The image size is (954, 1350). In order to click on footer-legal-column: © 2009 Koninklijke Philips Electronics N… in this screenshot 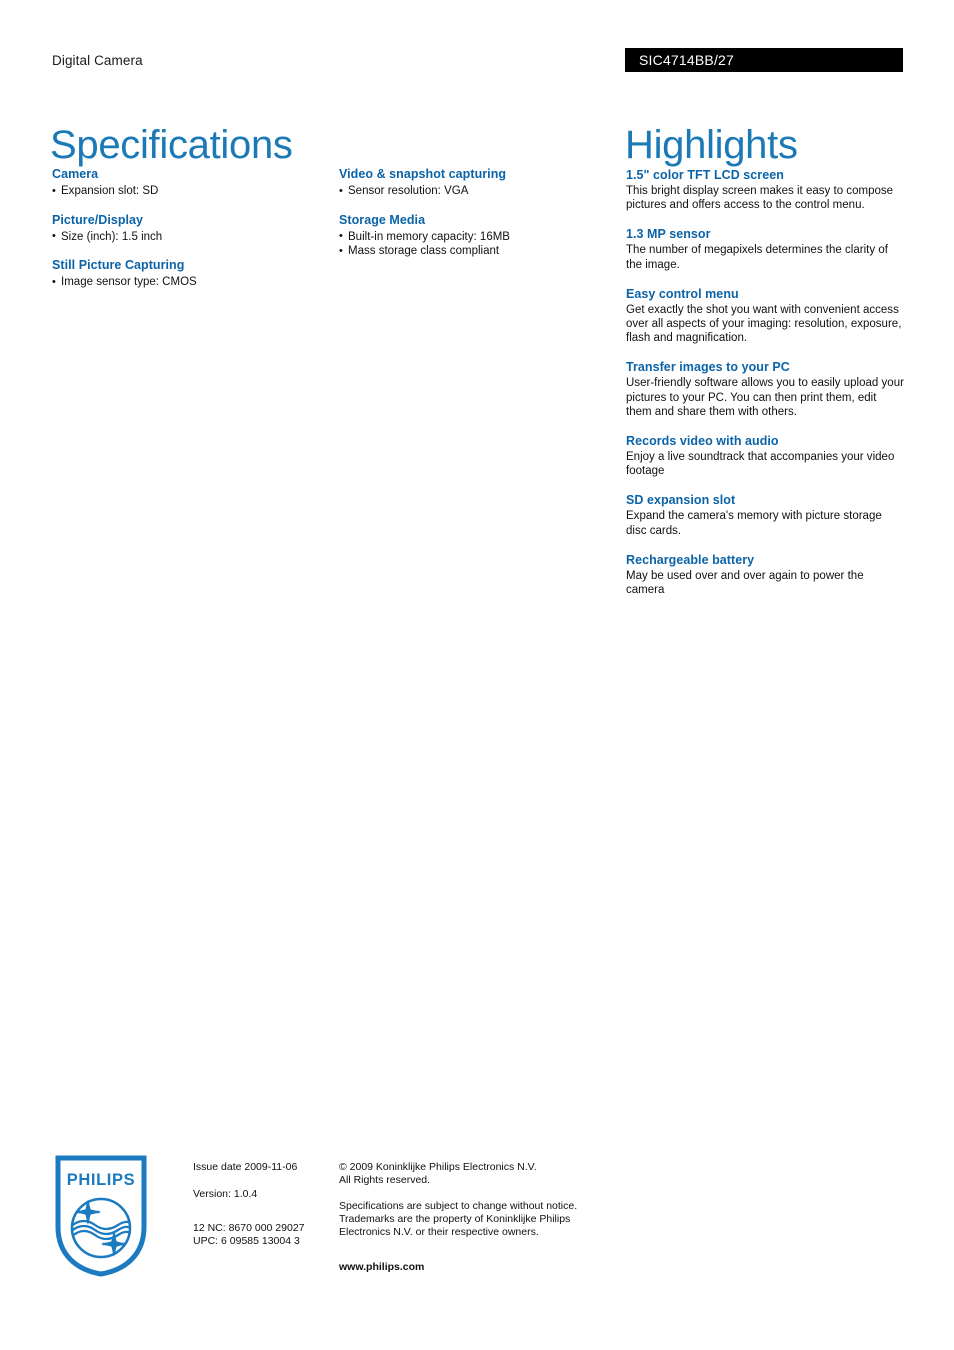, I will do `click(479, 1200)`.